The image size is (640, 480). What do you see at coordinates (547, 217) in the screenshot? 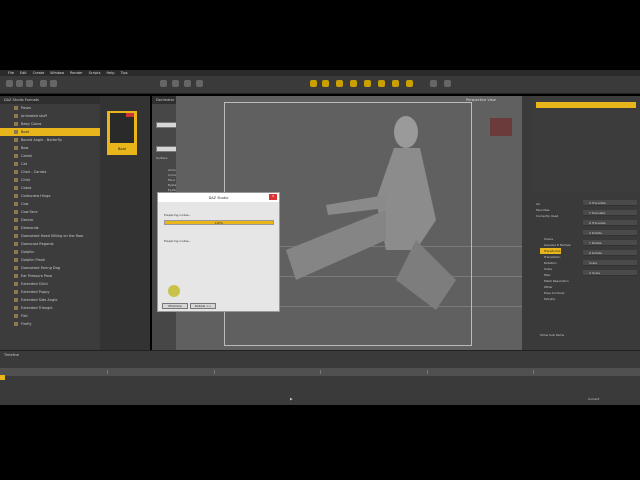
I see `parameter-tab: Currently Used` at bounding box center [547, 217].